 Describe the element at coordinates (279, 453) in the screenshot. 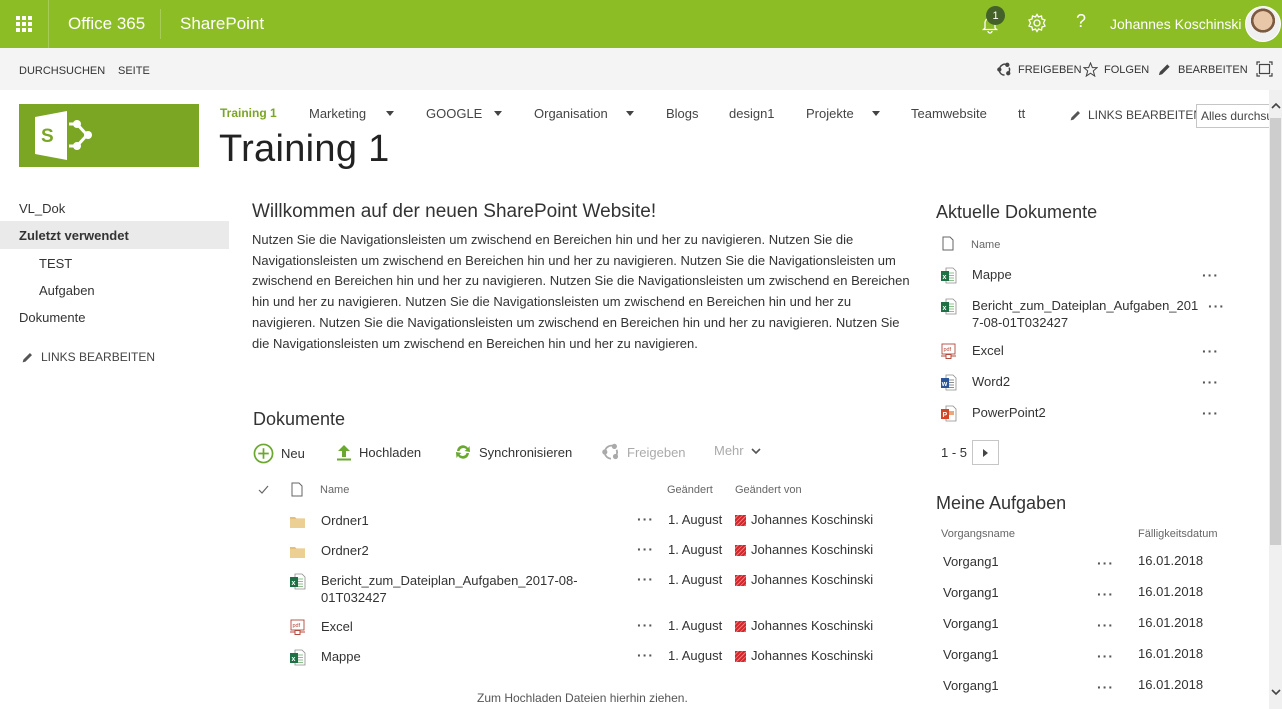

I see `new-button: Neu` at that location.